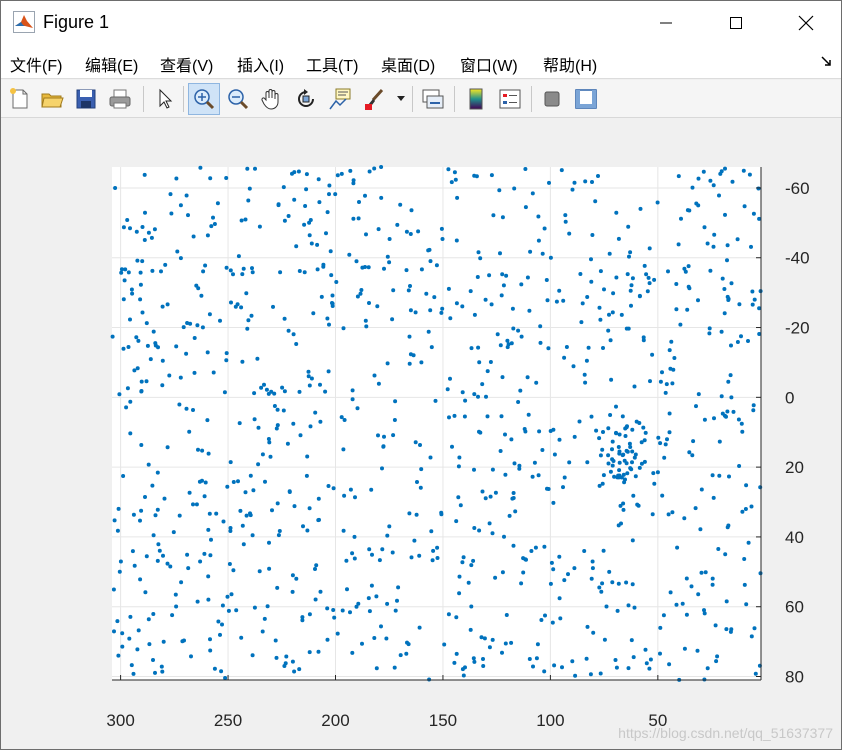  I want to click on menu-help: 帮助(H), so click(570, 64).